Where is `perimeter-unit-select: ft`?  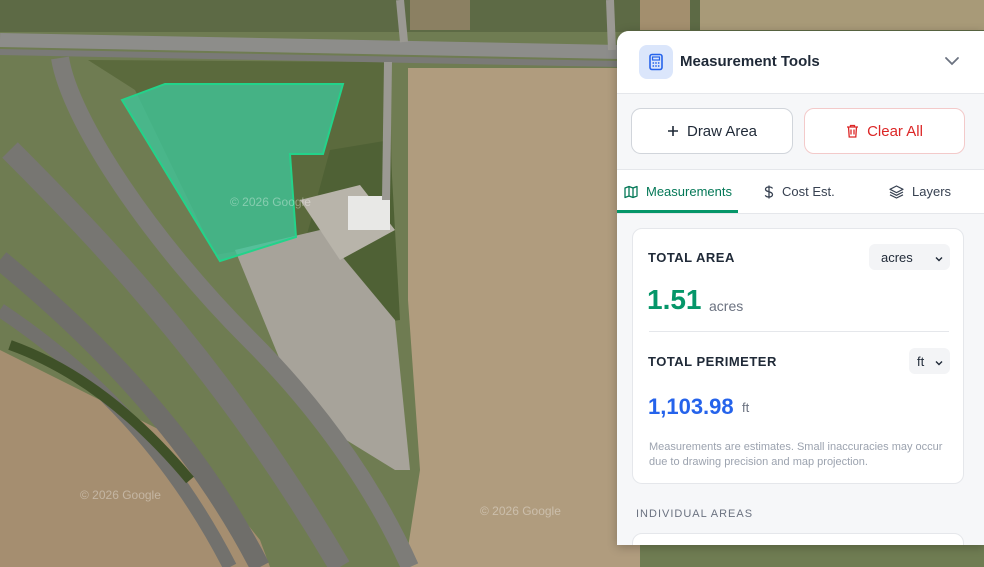 perimeter-unit-select: ft is located at coordinates (929, 361).